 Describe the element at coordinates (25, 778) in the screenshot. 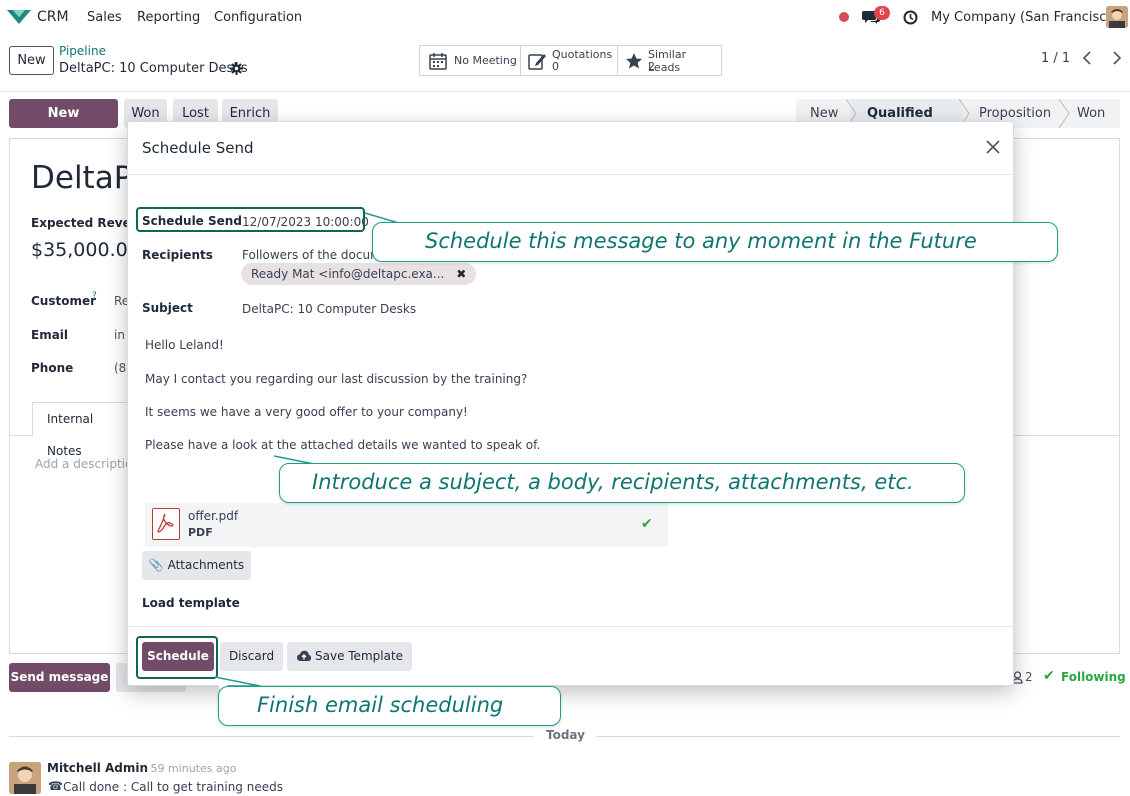

I see `chat-author-avatar` at that location.